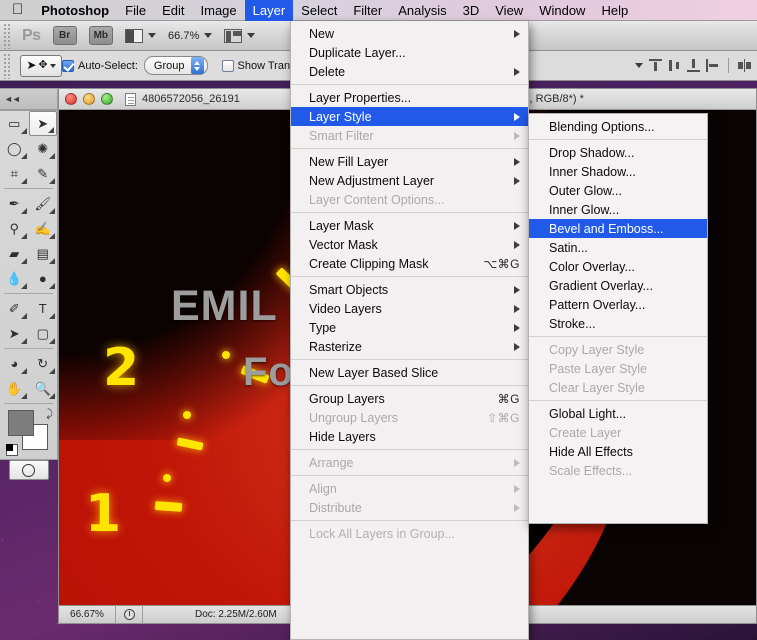 Image resolution: width=757 pixels, height=640 pixels. What do you see at coordinates (43, 228) in the screenshot?
I see `history-brush-tool-icon: ✍` at bounding box center [43, 228].